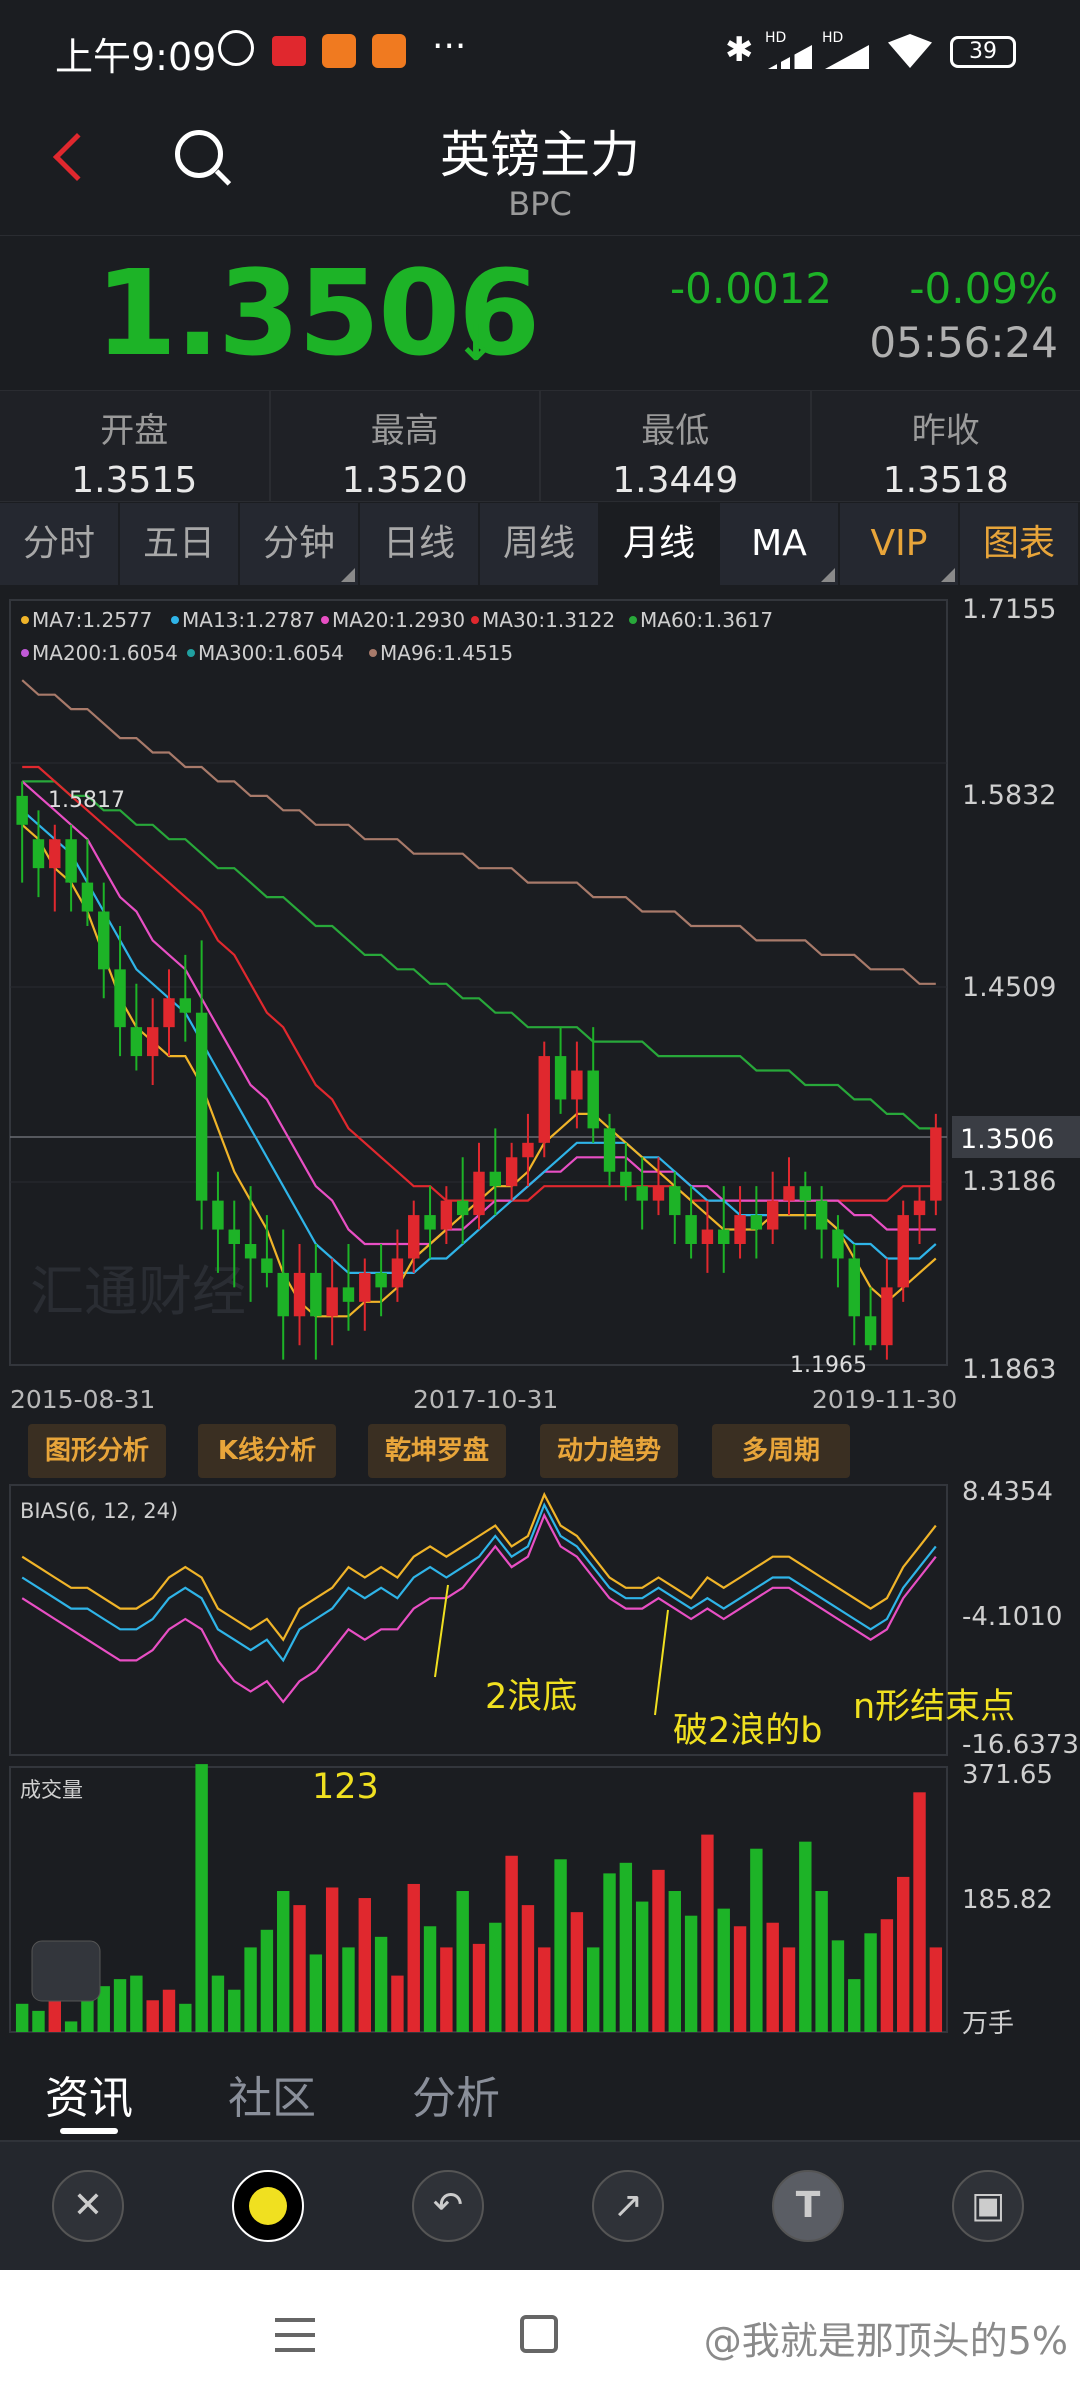 This screenshot has height=2400, width=1080. I want to click on ohlc-open: 开盘 1.3515, so click(135, 446).